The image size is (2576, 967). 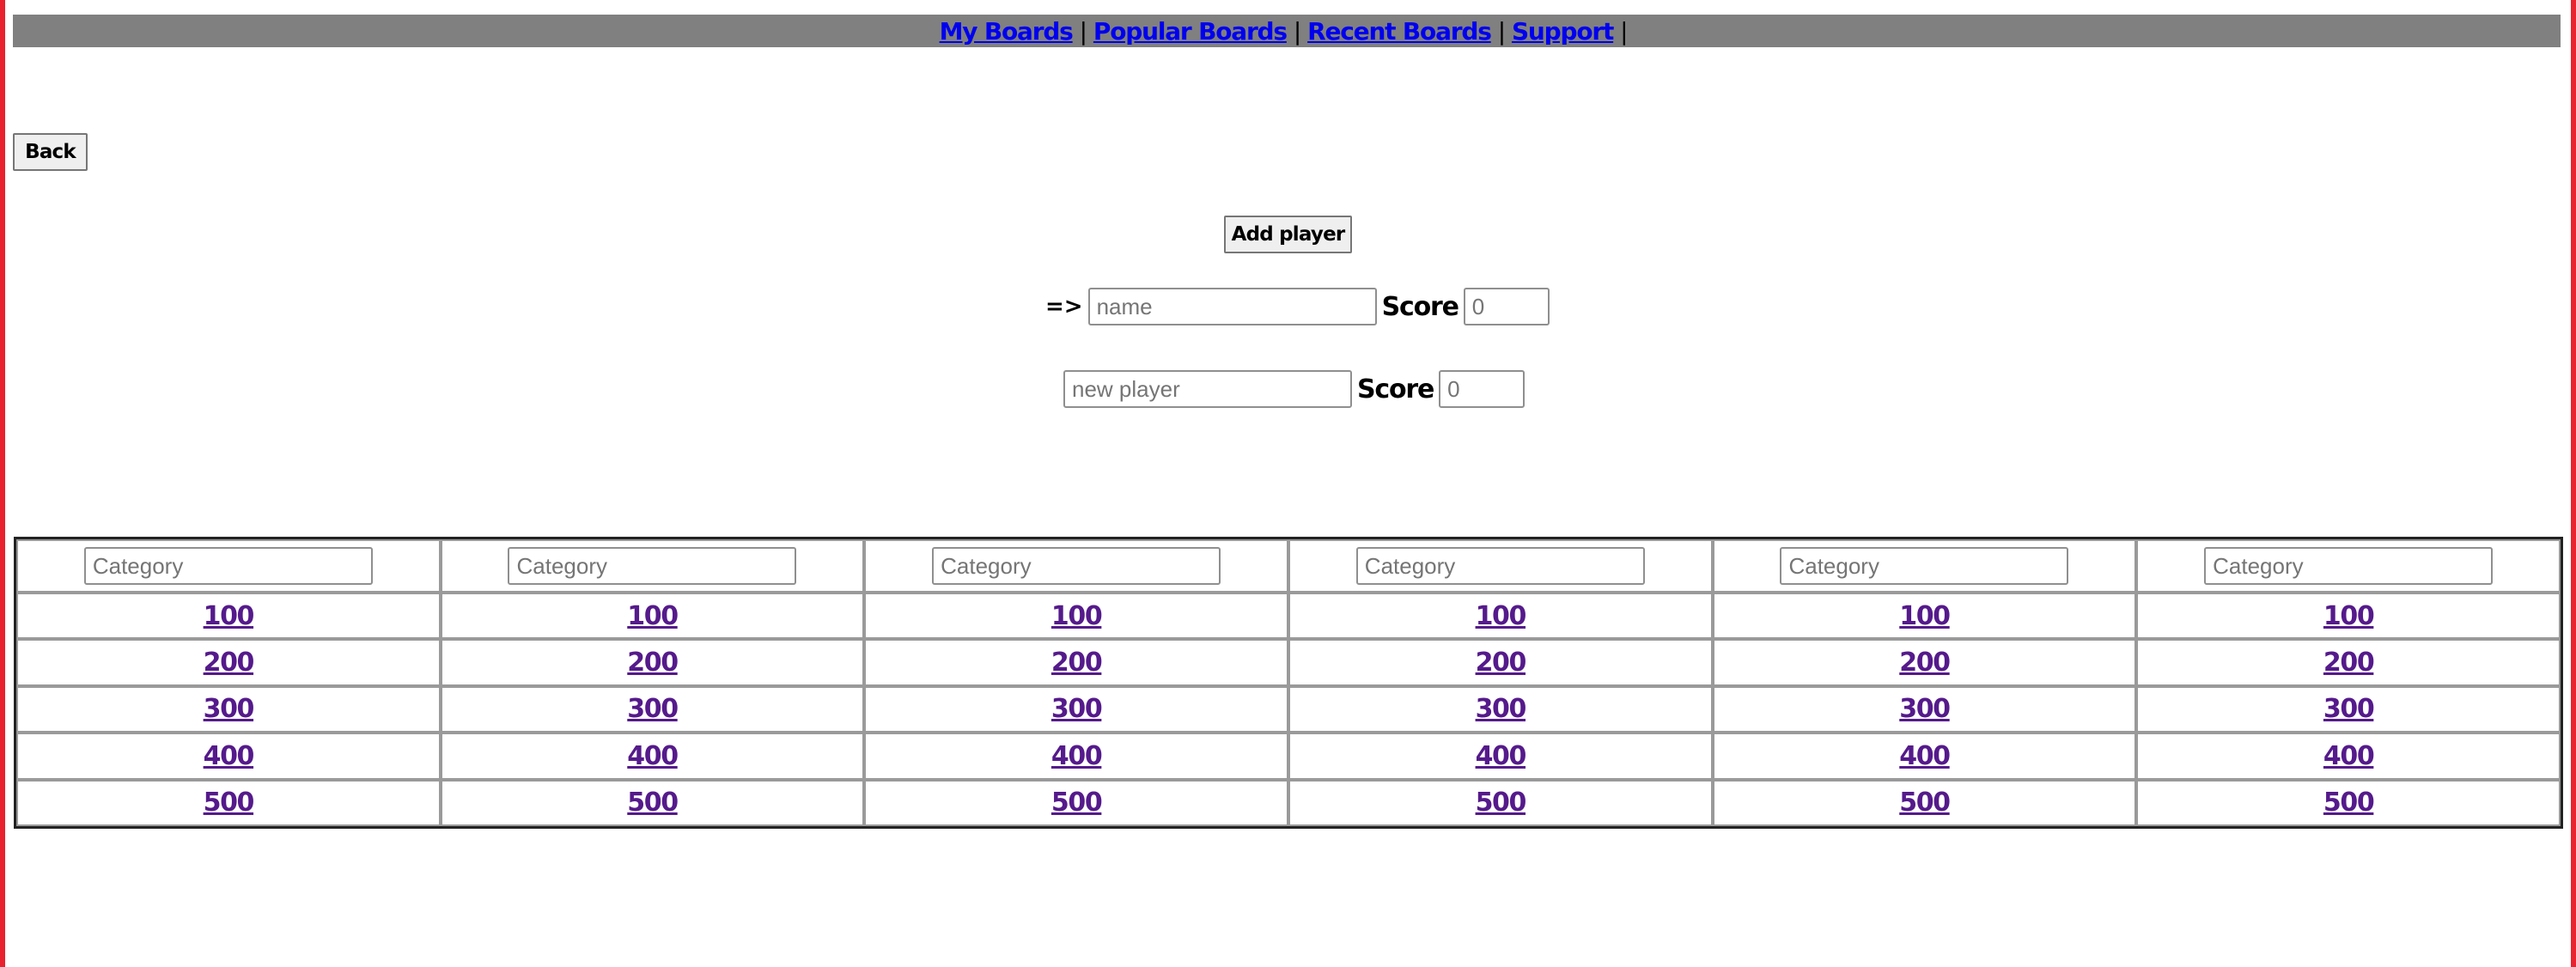 I want to click on value-row: 100 100 100 100 100 100, so click(x=1288, y=616).